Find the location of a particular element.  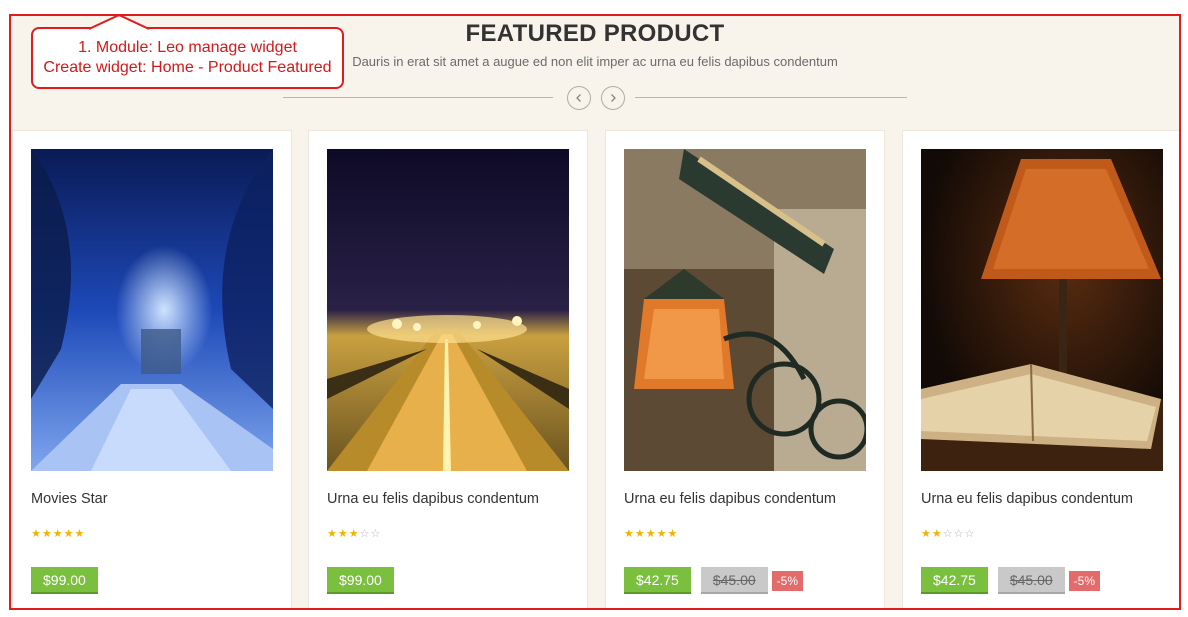

carousel-next-button is located at coordinates (613, 98).